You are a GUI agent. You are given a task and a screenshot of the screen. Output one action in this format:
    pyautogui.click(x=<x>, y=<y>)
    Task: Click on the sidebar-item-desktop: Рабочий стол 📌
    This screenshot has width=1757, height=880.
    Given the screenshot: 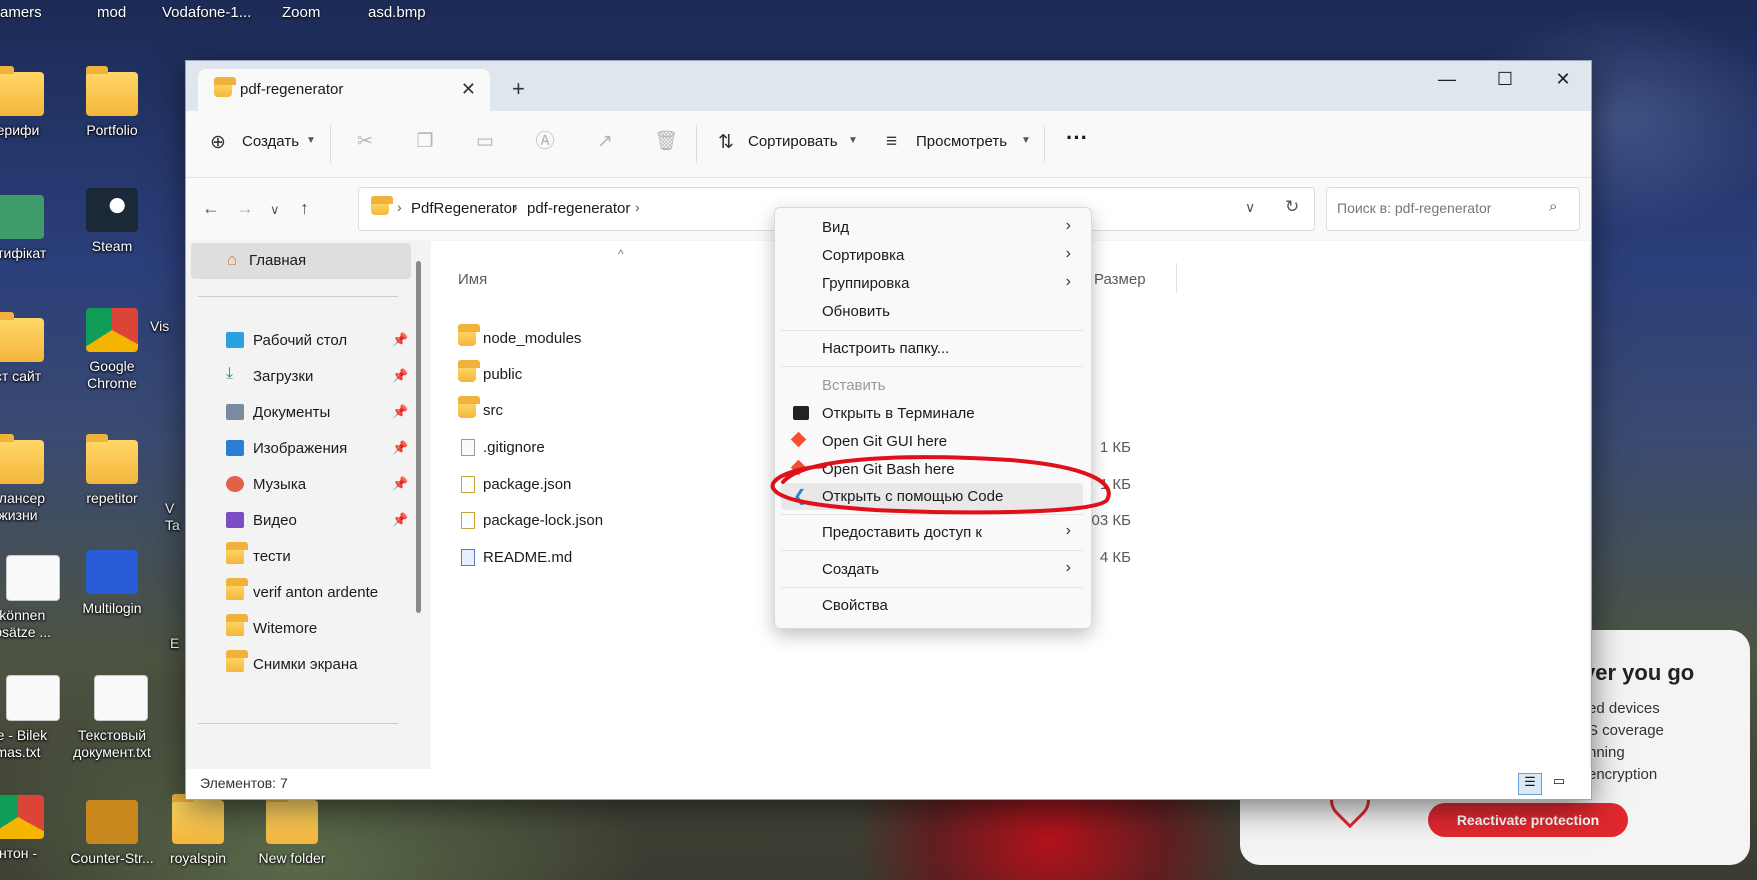 What is the action you would take?
    pyautogui.click(x=298, y=341)
    